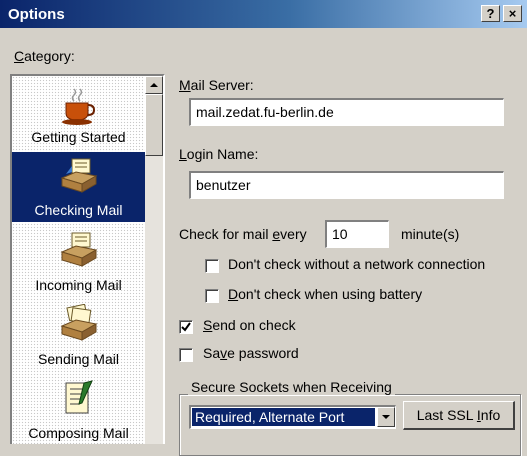  Describe the element at coordinates (78, 433) in the screenshot. I see `category-label-composing-mail: Composing Mail` at that location.